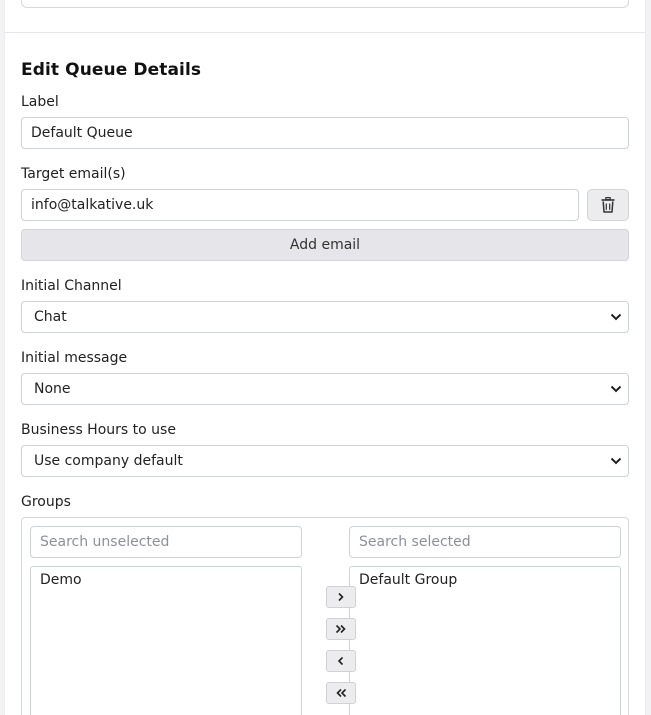 Image resolution: width=651 pixels, height=715 pixels. I want to click on move-right-button, so click(341, 597).